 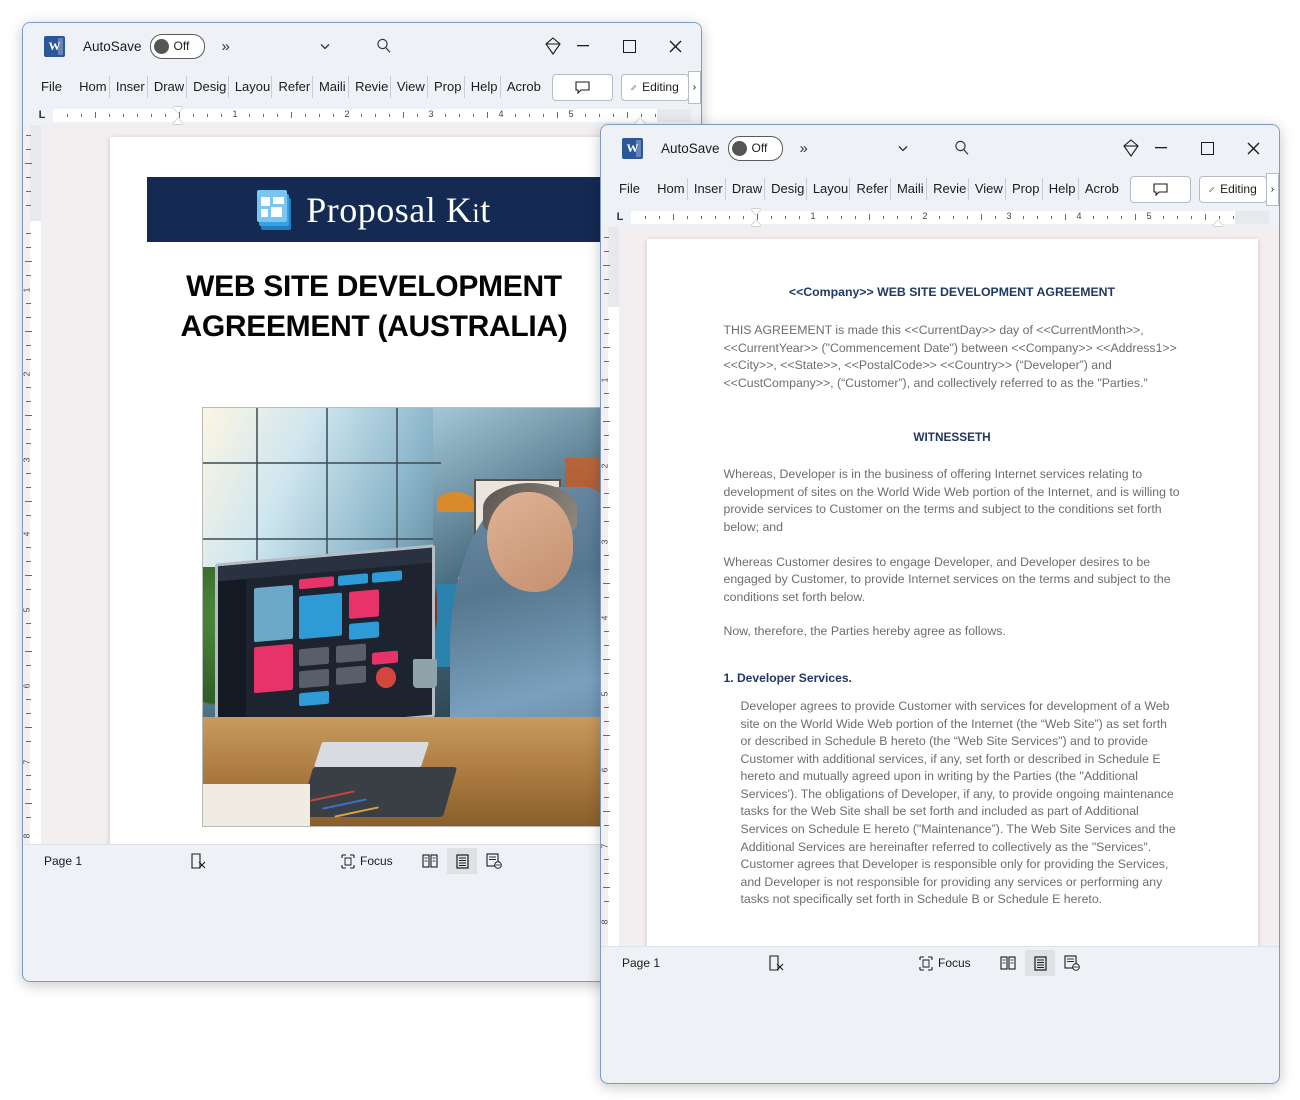 What do you see at coordinates (276, 209) in the screenshot?
I see `proposal-kit-logo-icon` at bounding box center [276, 209].